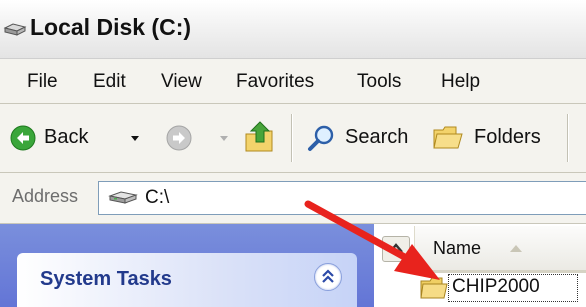 The height and width of the screenshot is (307, 586). What do you see at coordinates (372, 240) in the screenshot?
I see `red-arrow-annotation` at bounding box center [372, 240].